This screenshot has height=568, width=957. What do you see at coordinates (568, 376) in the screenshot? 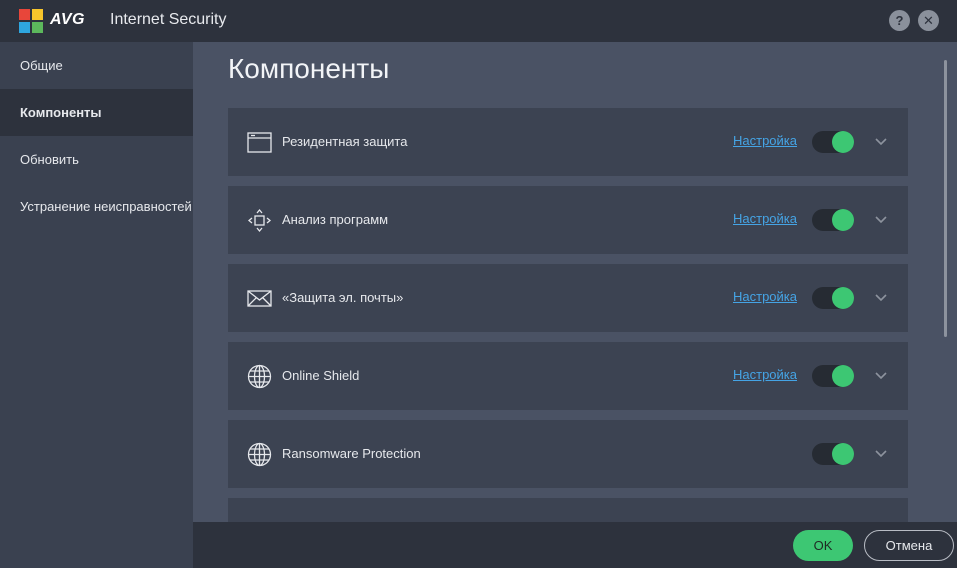
I see `component-card-online-shield: Online Shield Настройка` at bounding box center [568, 376].